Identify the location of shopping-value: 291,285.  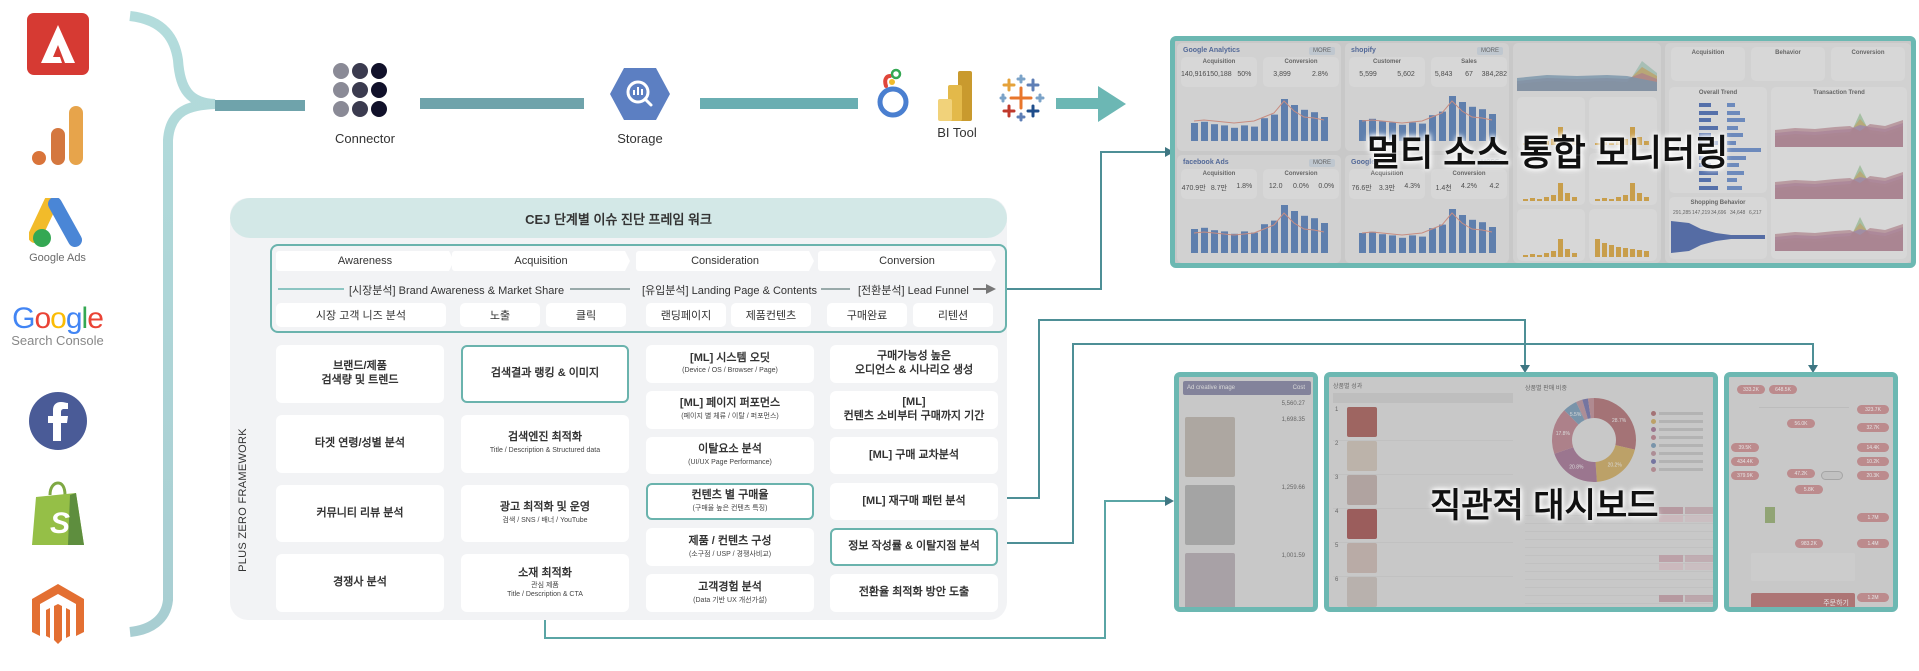
(1682, 213).